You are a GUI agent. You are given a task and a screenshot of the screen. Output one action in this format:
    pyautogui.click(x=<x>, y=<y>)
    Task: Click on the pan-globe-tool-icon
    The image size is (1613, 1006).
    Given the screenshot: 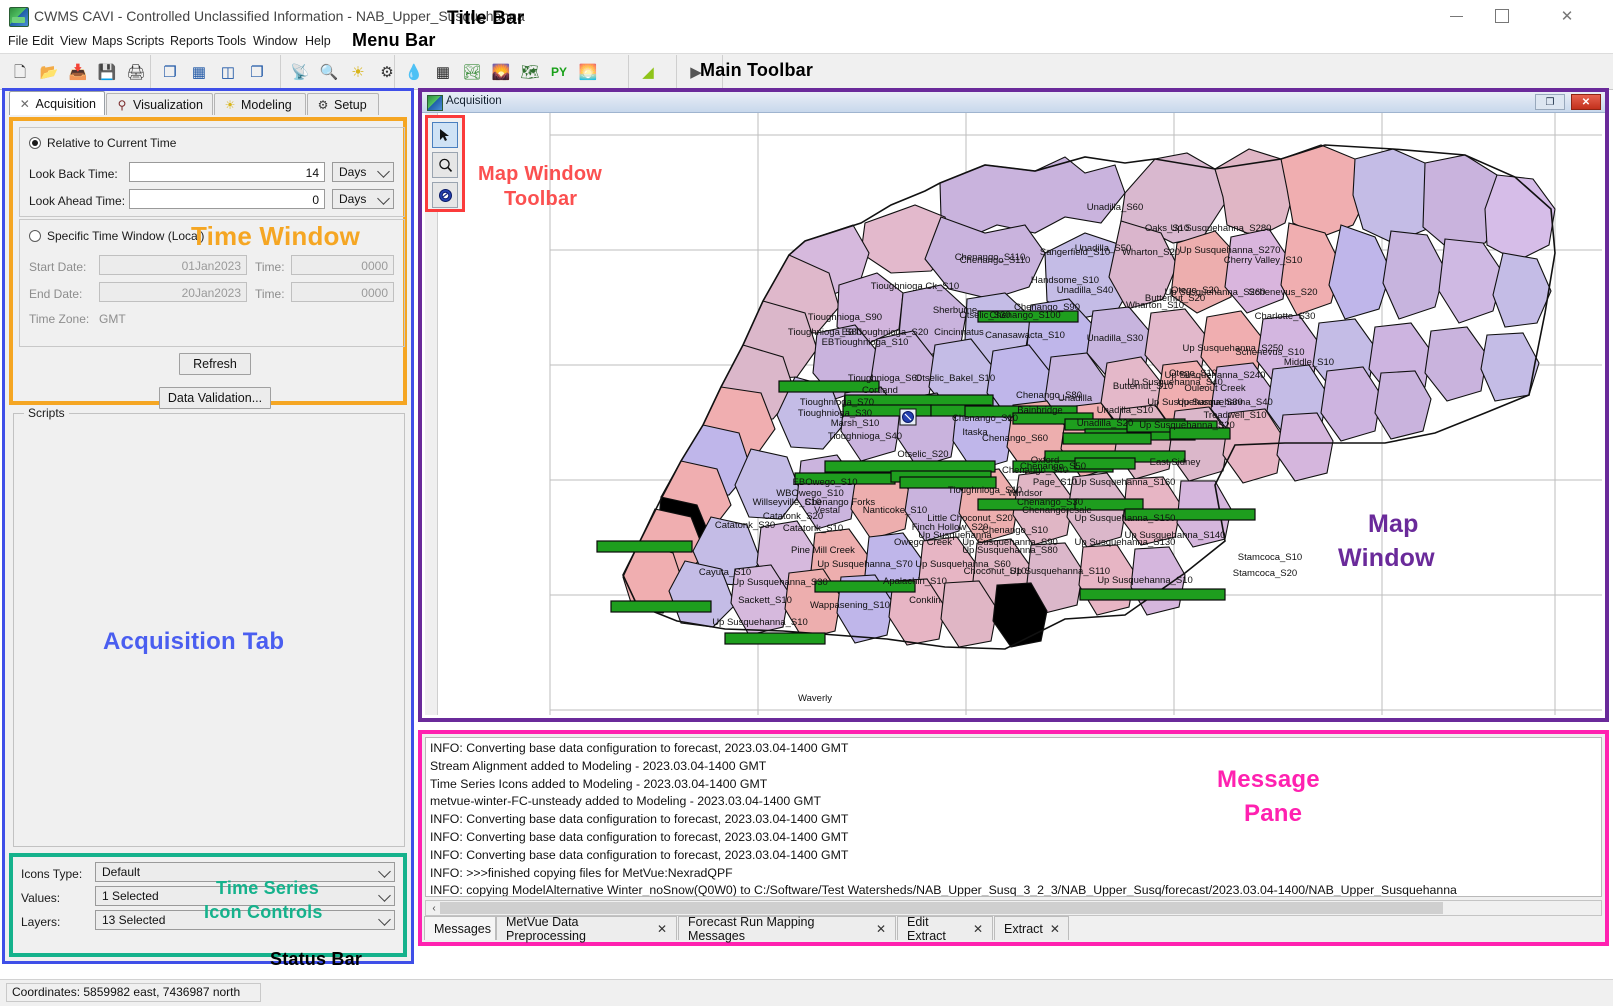 What is the action you would take?
    pyautogui.click(x=445, y=195)
    